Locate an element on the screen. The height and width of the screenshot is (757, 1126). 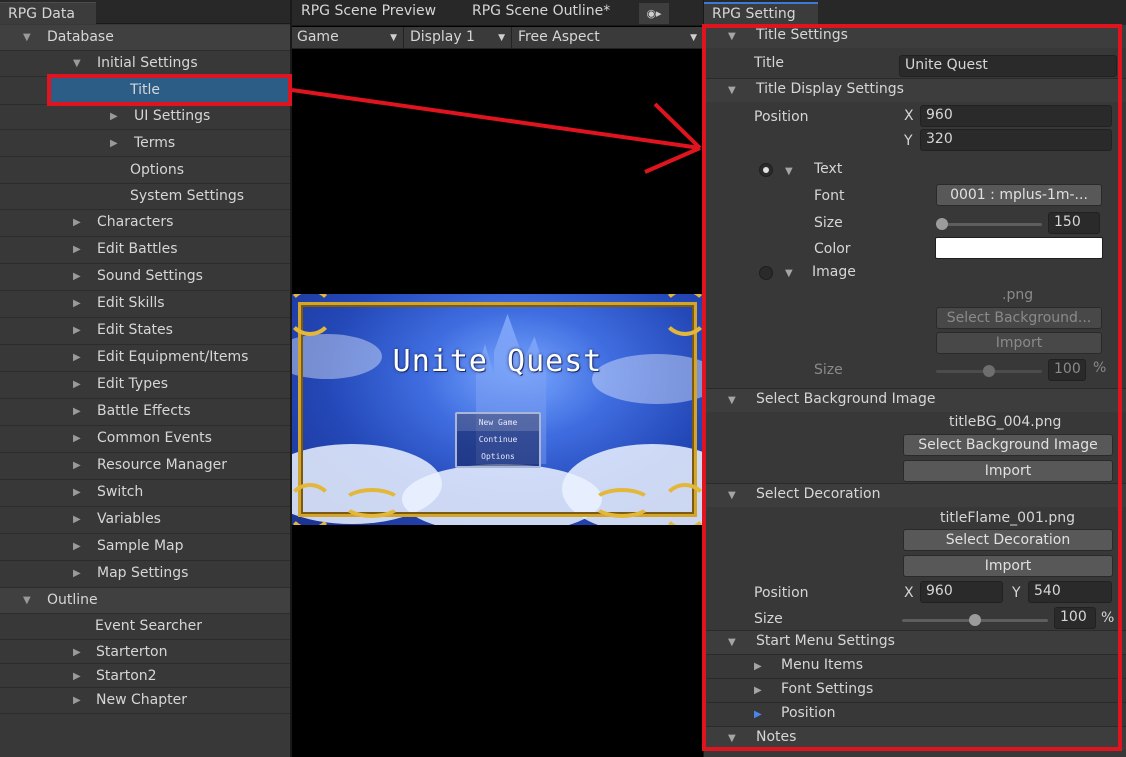
display-value: Display 1 is located at coordinates (442, 37).